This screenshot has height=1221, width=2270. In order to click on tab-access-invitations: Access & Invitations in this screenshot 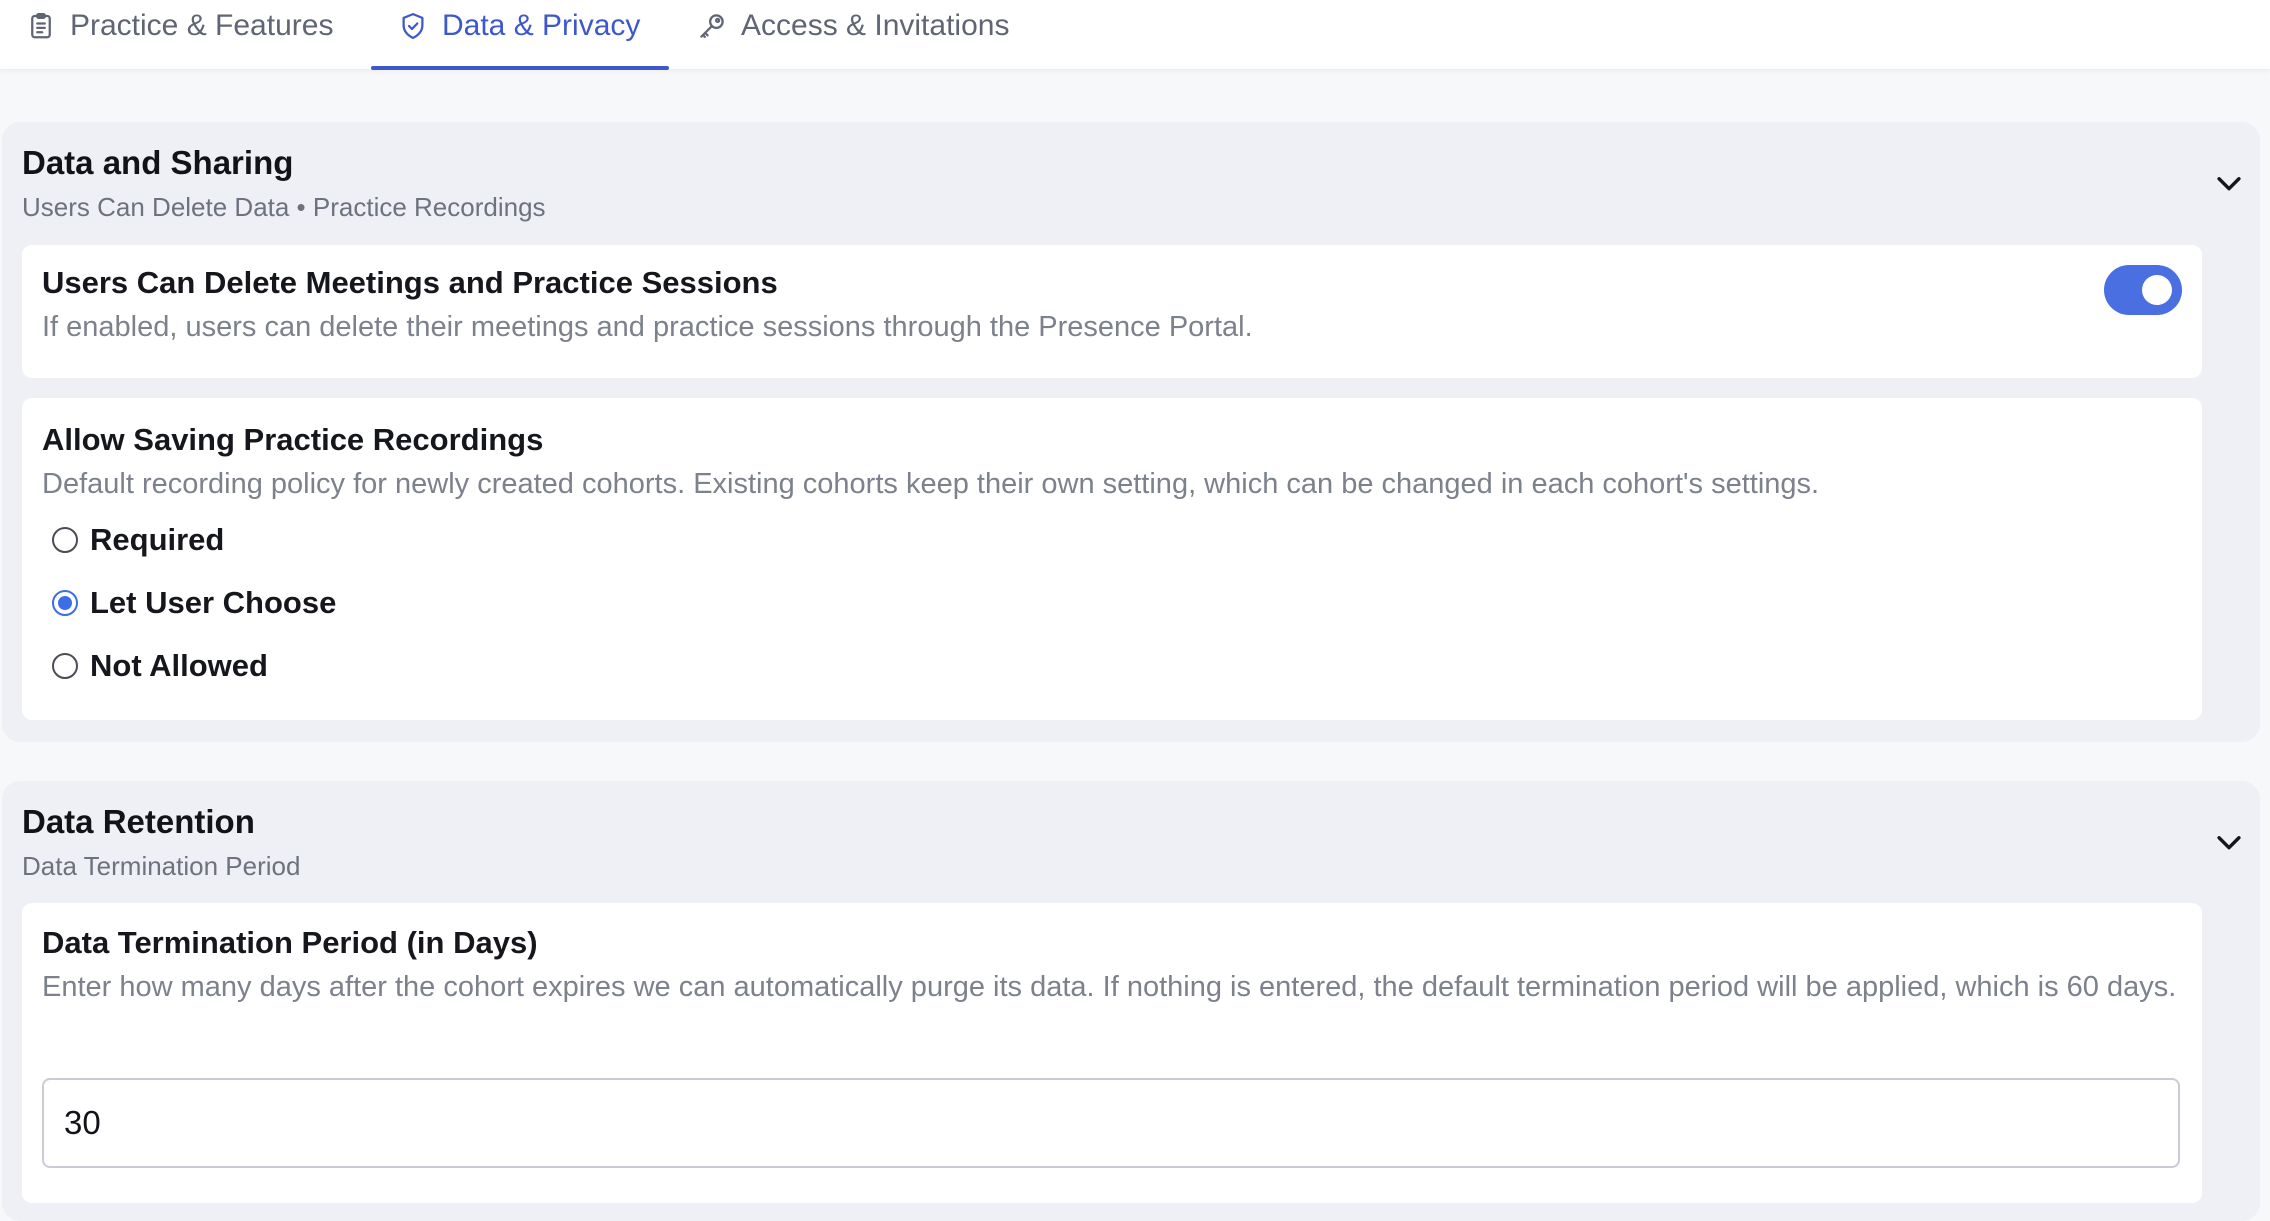, I will do `click(853, 35)`.